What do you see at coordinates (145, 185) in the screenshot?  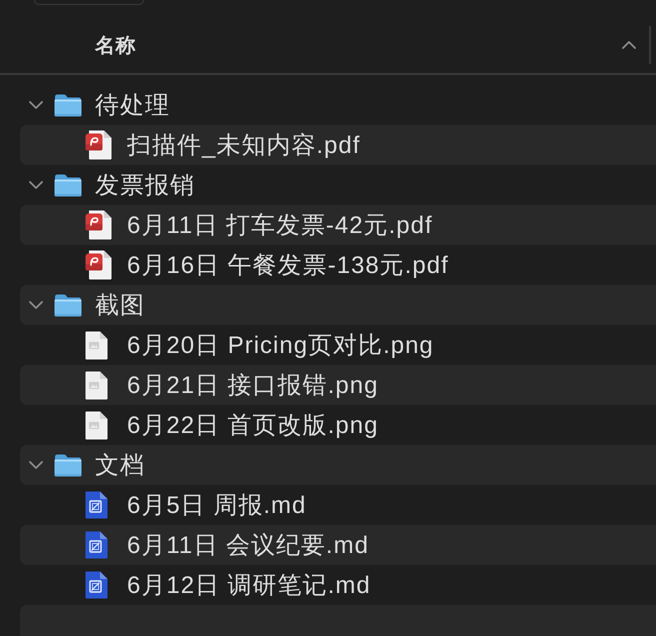 I see `folder-name: 发票报销` at bounding box center [145, 185].